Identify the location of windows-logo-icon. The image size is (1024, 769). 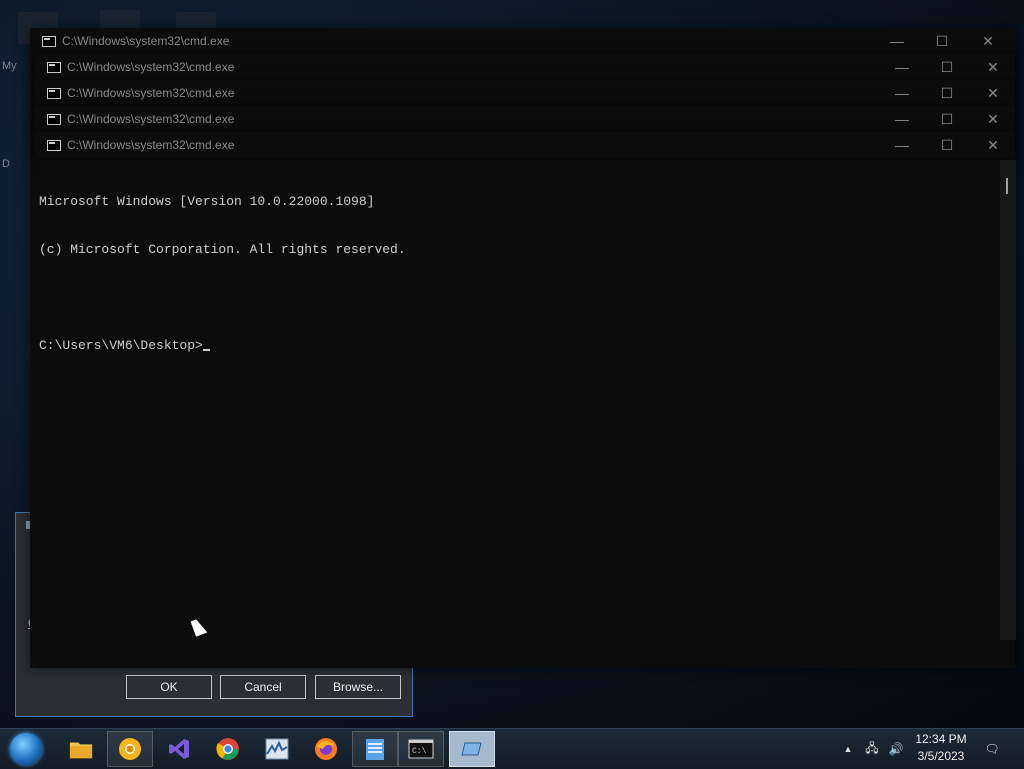
(26, 749).